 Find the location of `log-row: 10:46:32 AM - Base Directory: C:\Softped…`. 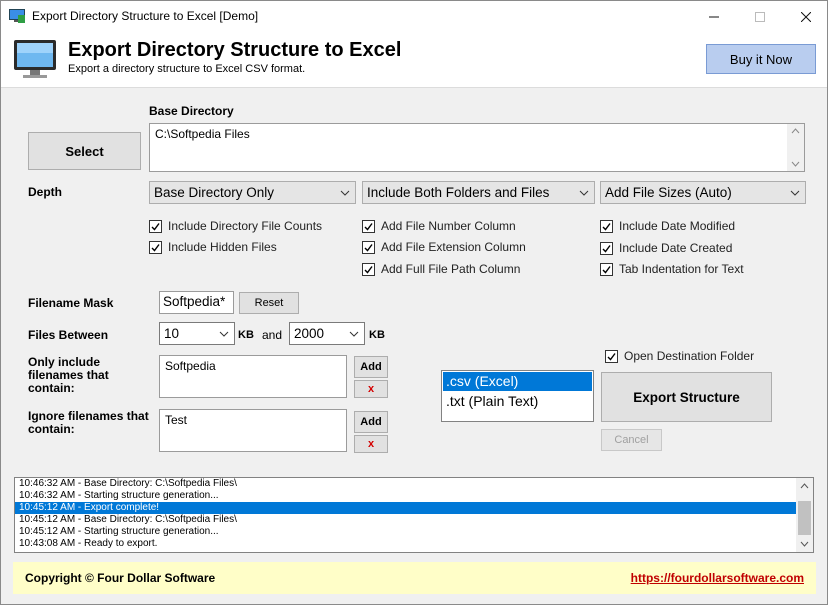

log-row: 10:46:32 AM - Base Directory: C:\Softped… is located at coordinates (414, 484).